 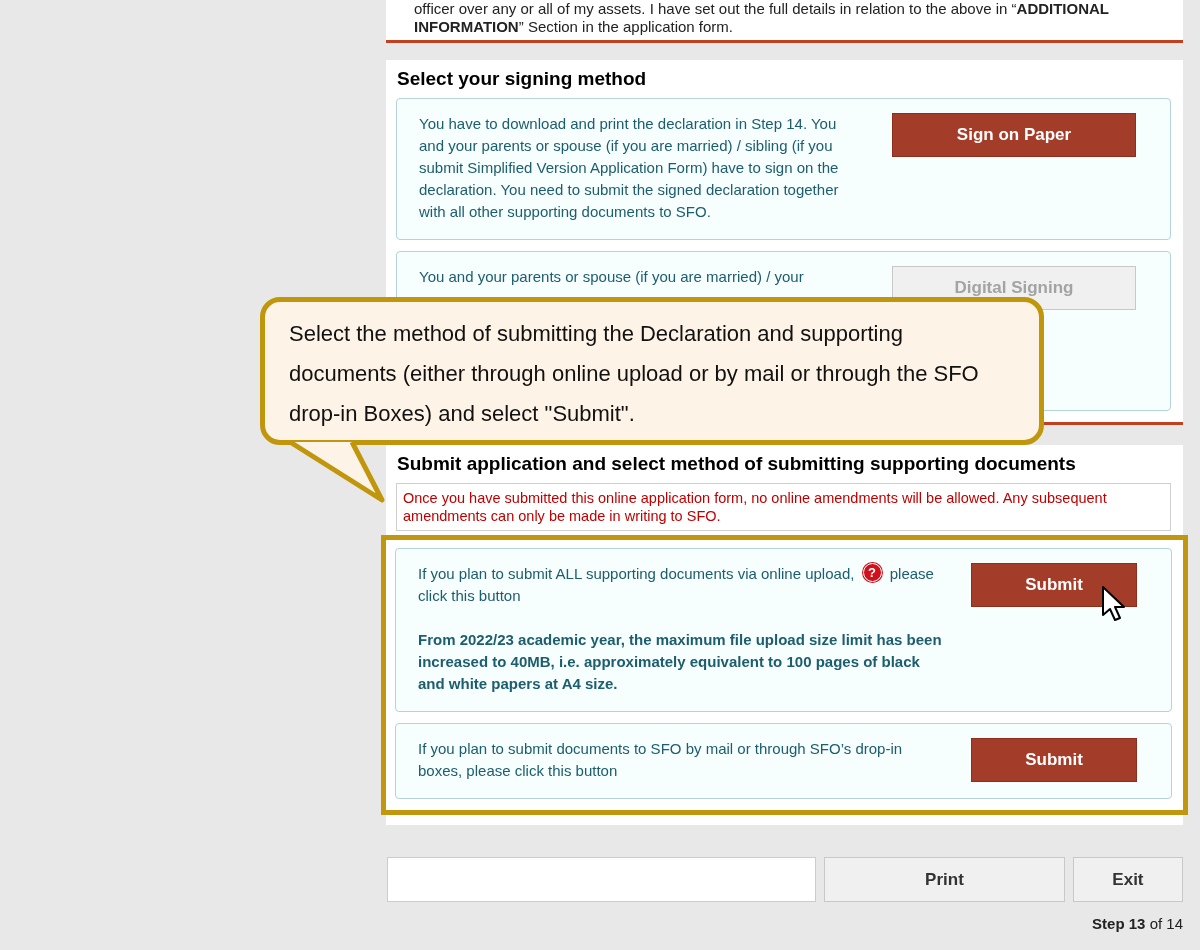 I want to click on option-description: If you plan to submit documents to SFO by mail or through SFO’s drop-in boxes, please click this button, so click(x=661, y=760).